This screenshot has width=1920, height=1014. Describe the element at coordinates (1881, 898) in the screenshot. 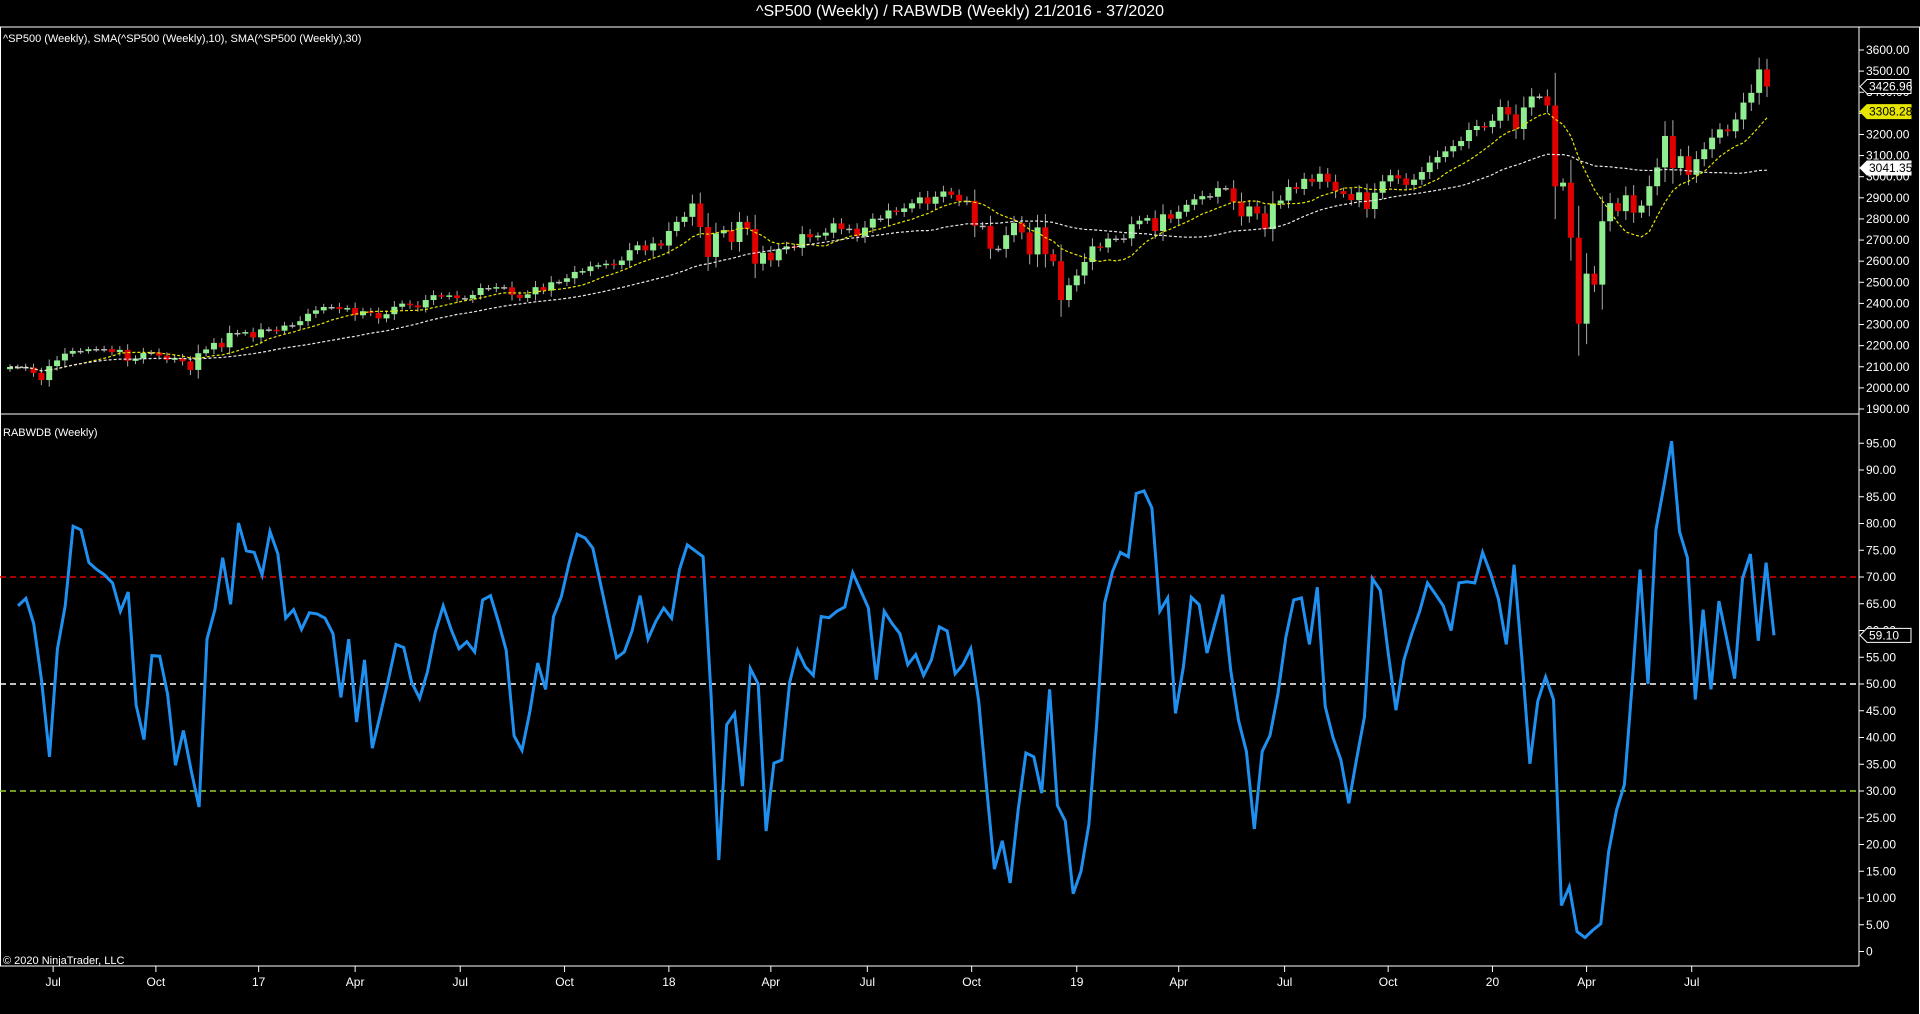

I see `indicator-tick-label: 10.00` at that location.